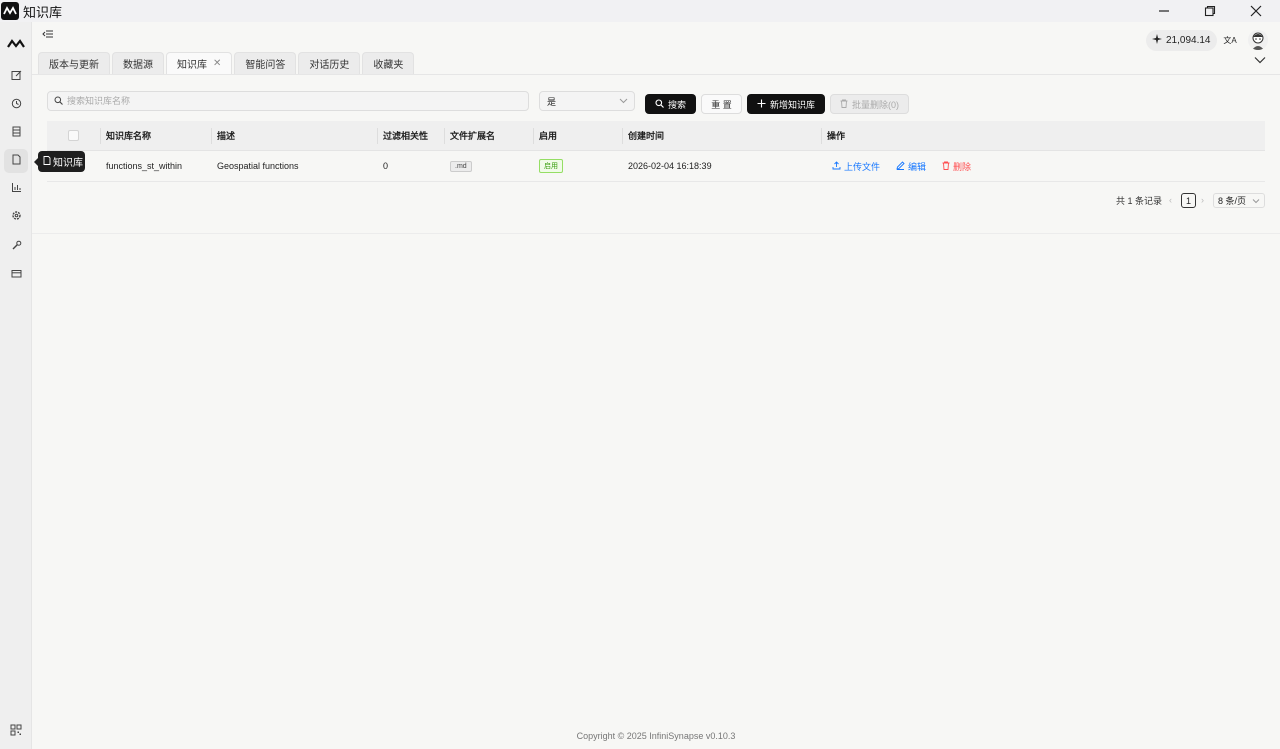  Describe the element at coordinates (388, 63) in the screenshot. I see `tab-favorites: 收藏夹` at that location.